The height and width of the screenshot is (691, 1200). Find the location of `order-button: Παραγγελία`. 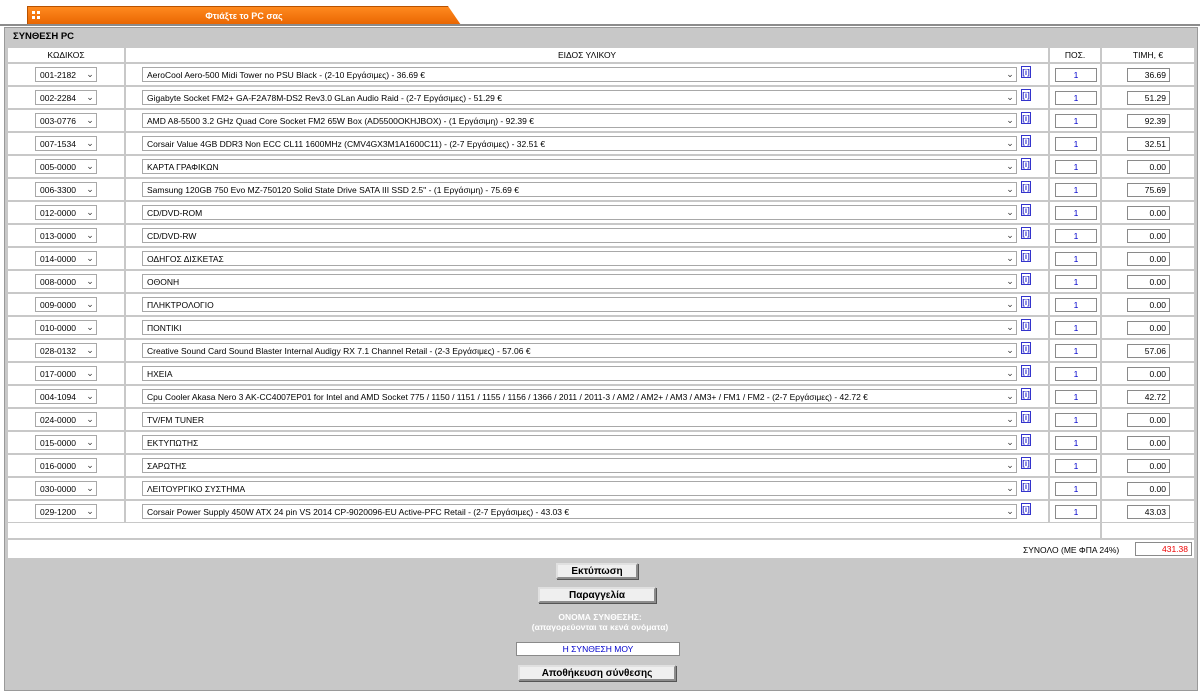

order-button: Παραγγελία is located at coordinates (597, 595).